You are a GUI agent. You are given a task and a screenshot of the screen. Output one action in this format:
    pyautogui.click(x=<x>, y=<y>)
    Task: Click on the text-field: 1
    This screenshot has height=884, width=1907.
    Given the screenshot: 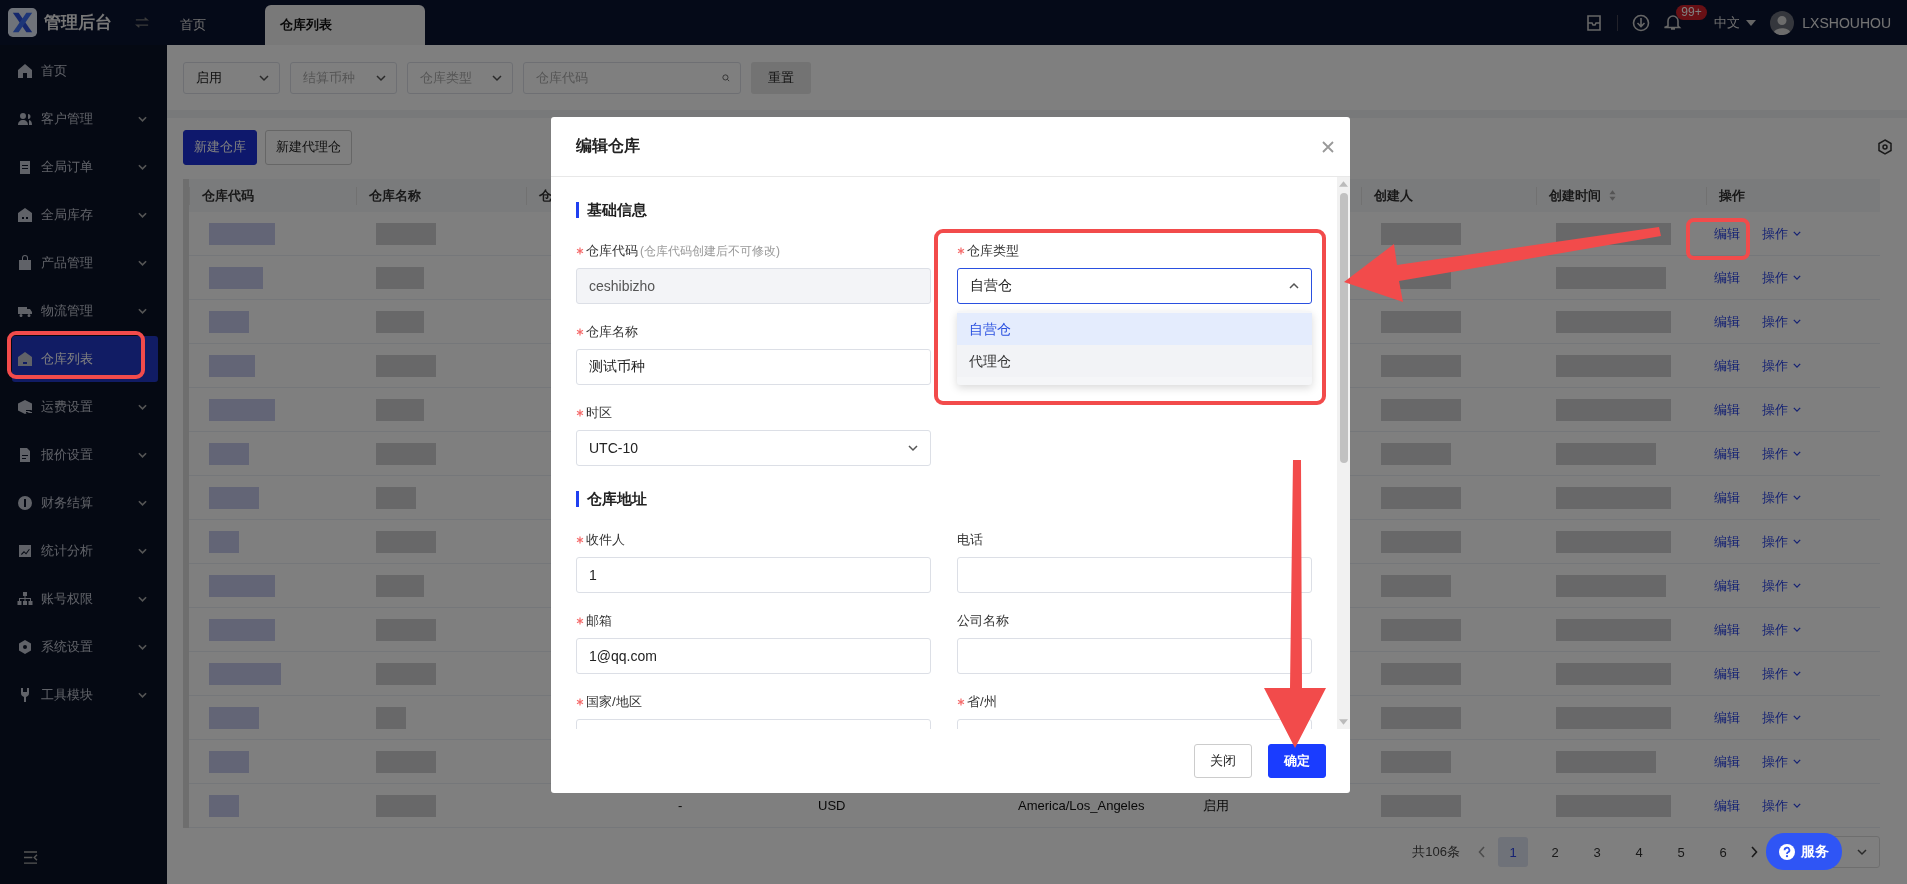 What is the action you would take?
    pyautogui.click(x=753, y=575)
    